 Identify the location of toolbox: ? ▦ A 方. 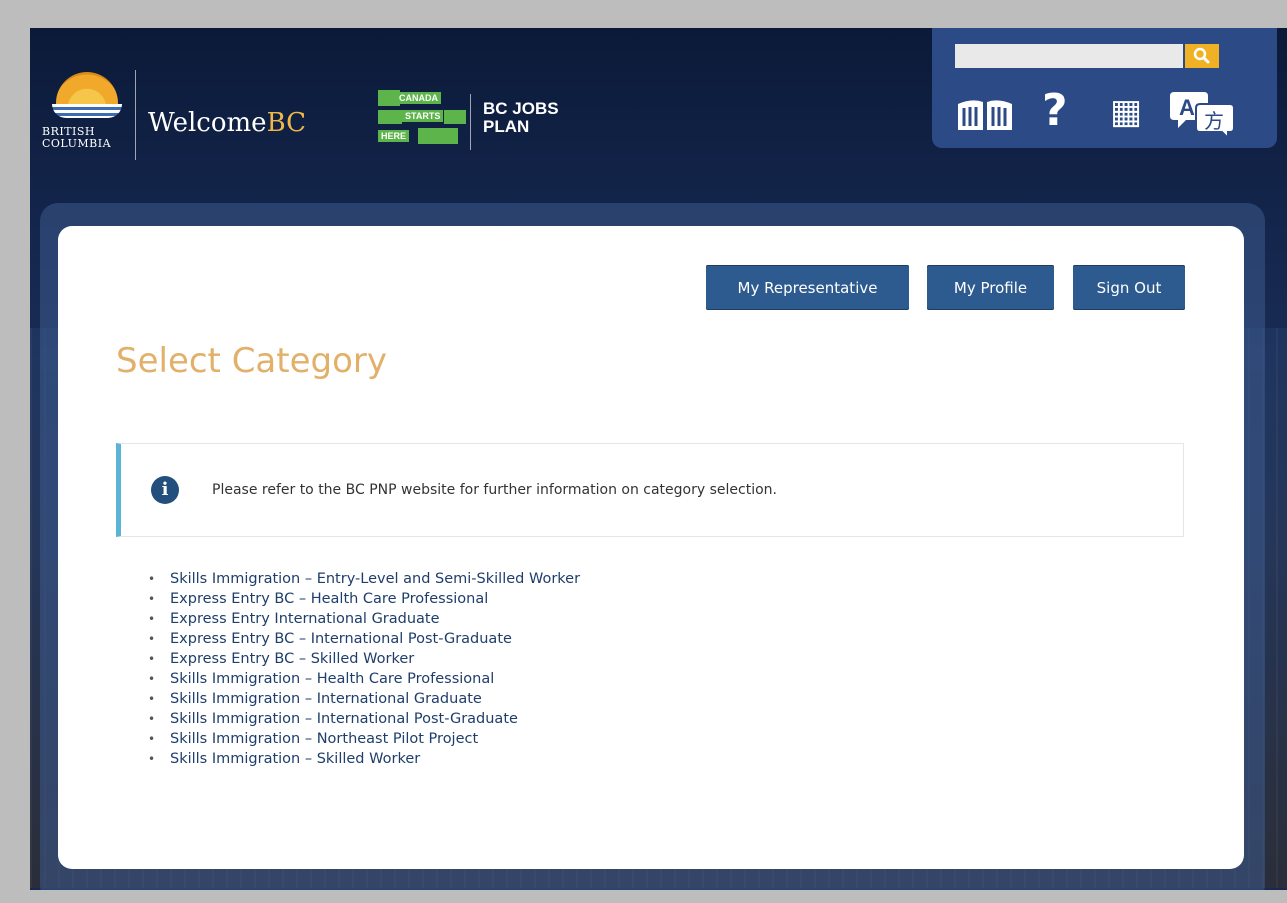
(1104, 88).